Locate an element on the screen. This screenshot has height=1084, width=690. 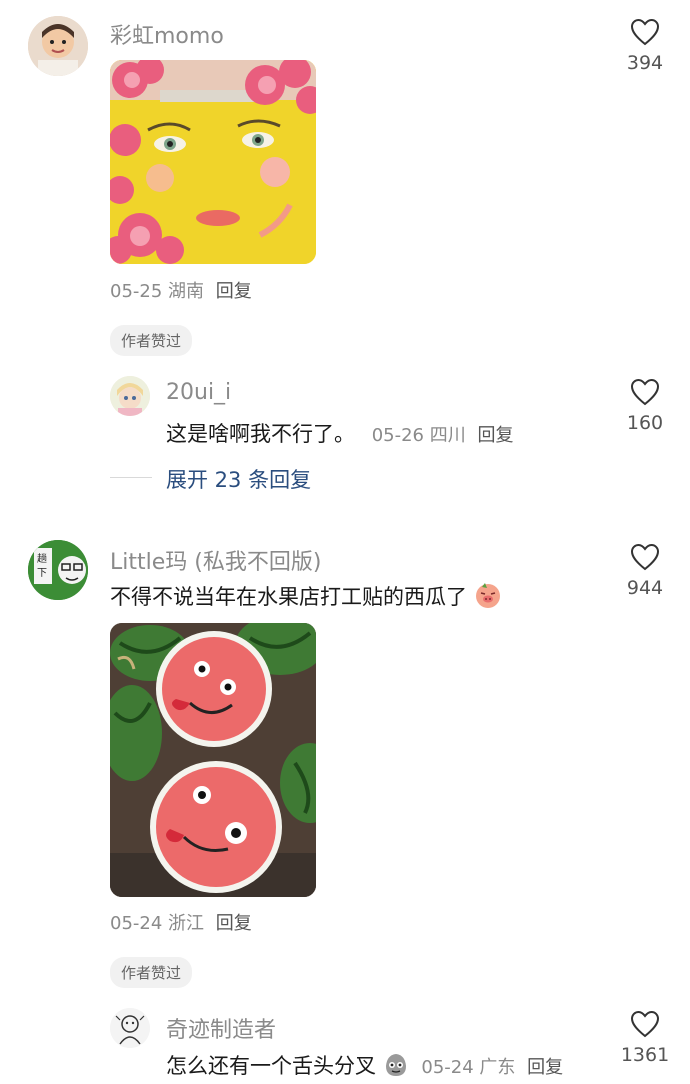
comment-location: 浙江 is located at coordinates (186, 923).